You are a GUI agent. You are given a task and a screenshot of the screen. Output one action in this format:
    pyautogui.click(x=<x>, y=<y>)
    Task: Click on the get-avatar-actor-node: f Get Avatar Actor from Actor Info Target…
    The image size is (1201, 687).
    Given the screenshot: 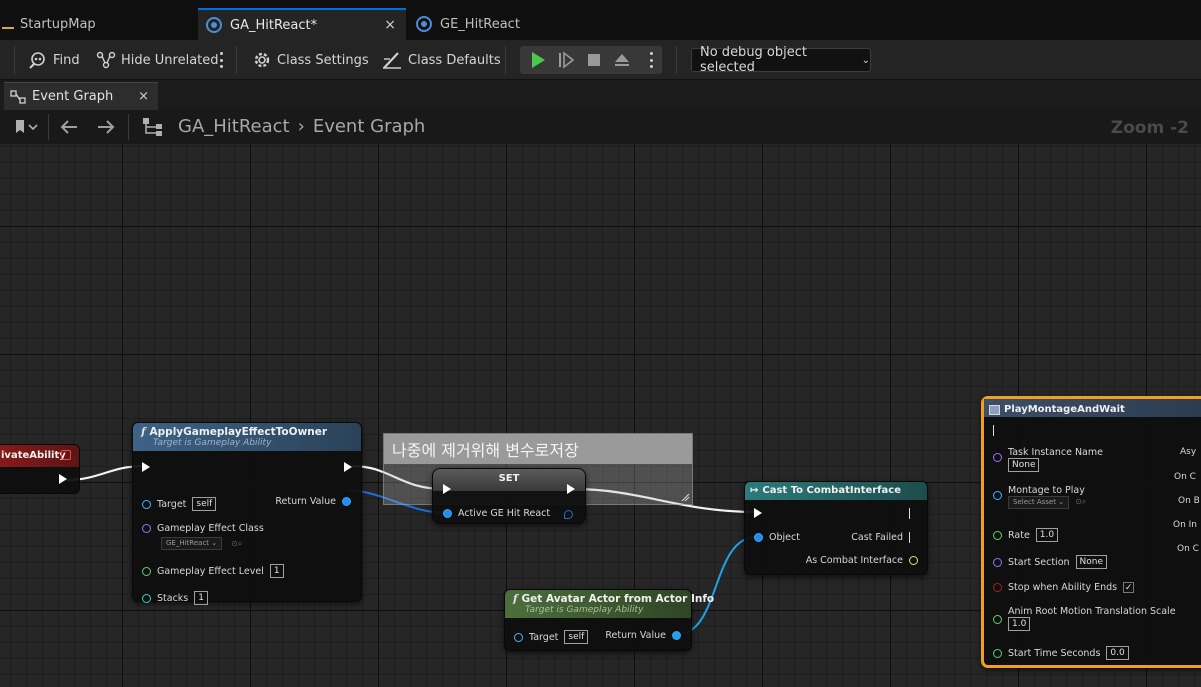 What is the action you would take?
    pyautogui.click(x=609, y=620)
    